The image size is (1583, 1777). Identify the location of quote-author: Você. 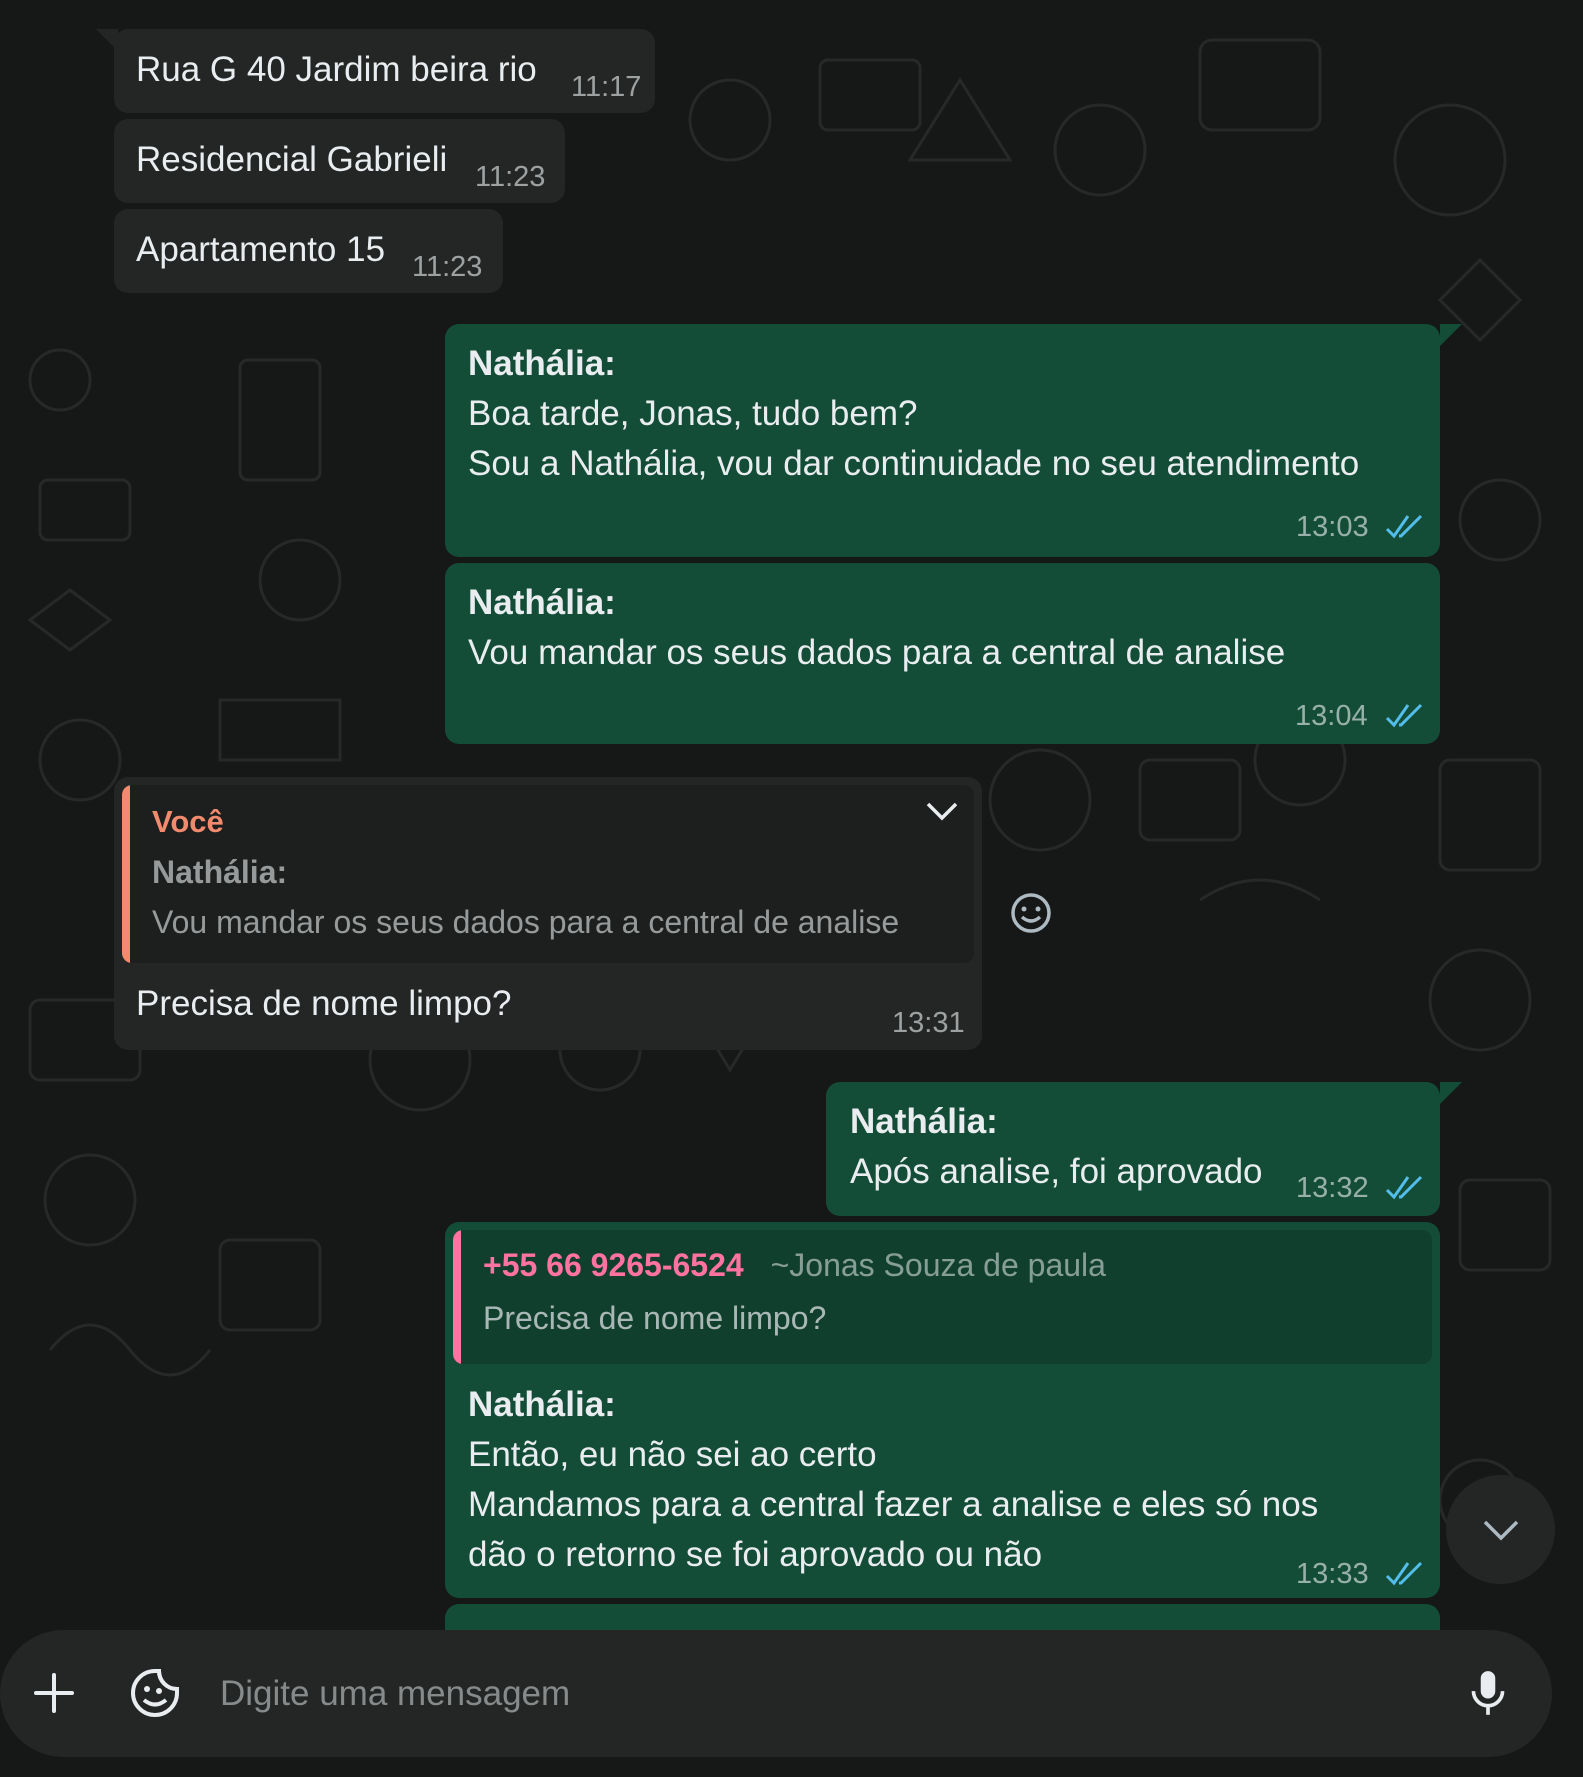
(188, 821).